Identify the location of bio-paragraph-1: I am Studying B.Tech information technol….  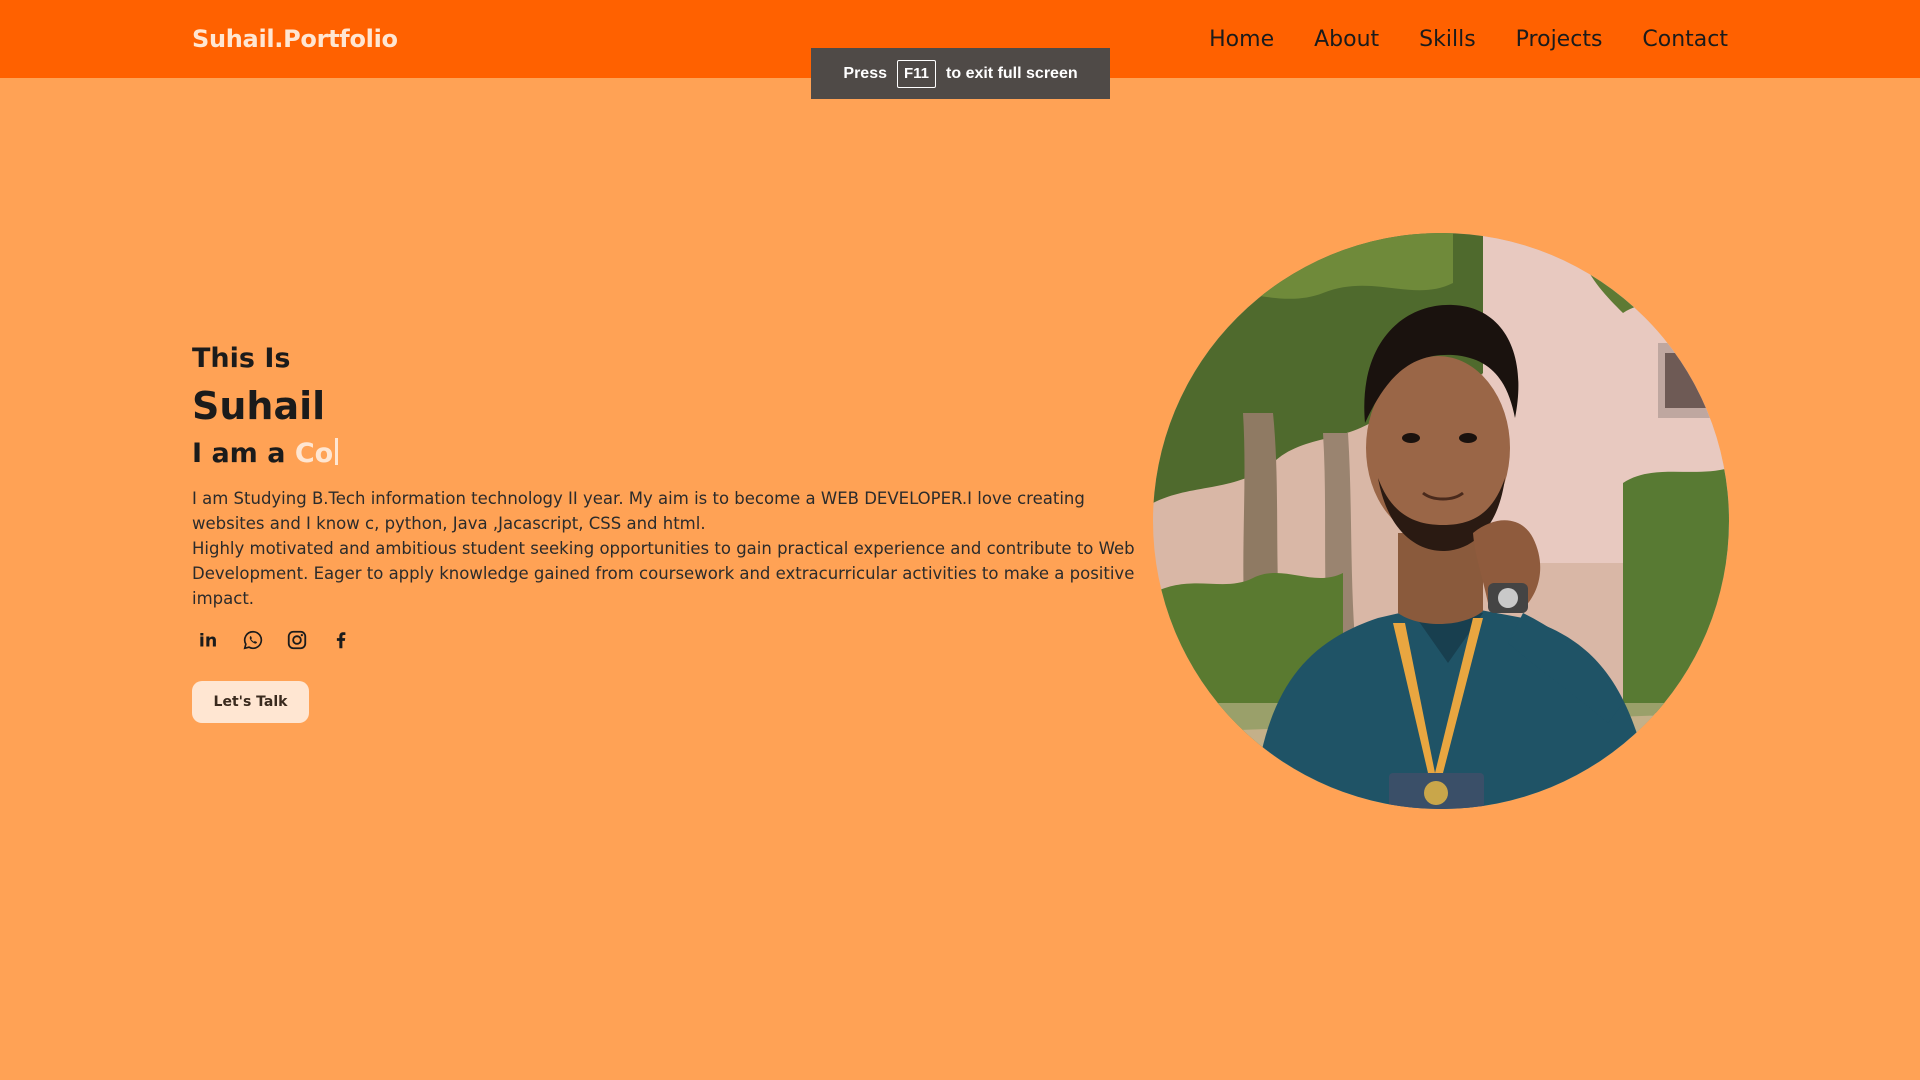
(638, 511).